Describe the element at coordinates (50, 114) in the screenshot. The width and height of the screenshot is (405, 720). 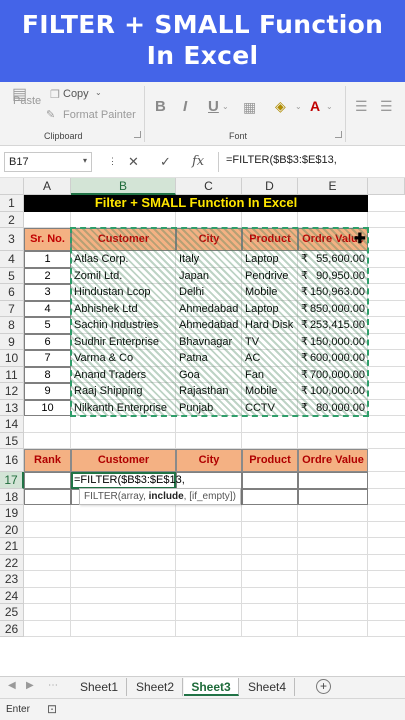
I see `format-painter-icon: ✎` at that location.